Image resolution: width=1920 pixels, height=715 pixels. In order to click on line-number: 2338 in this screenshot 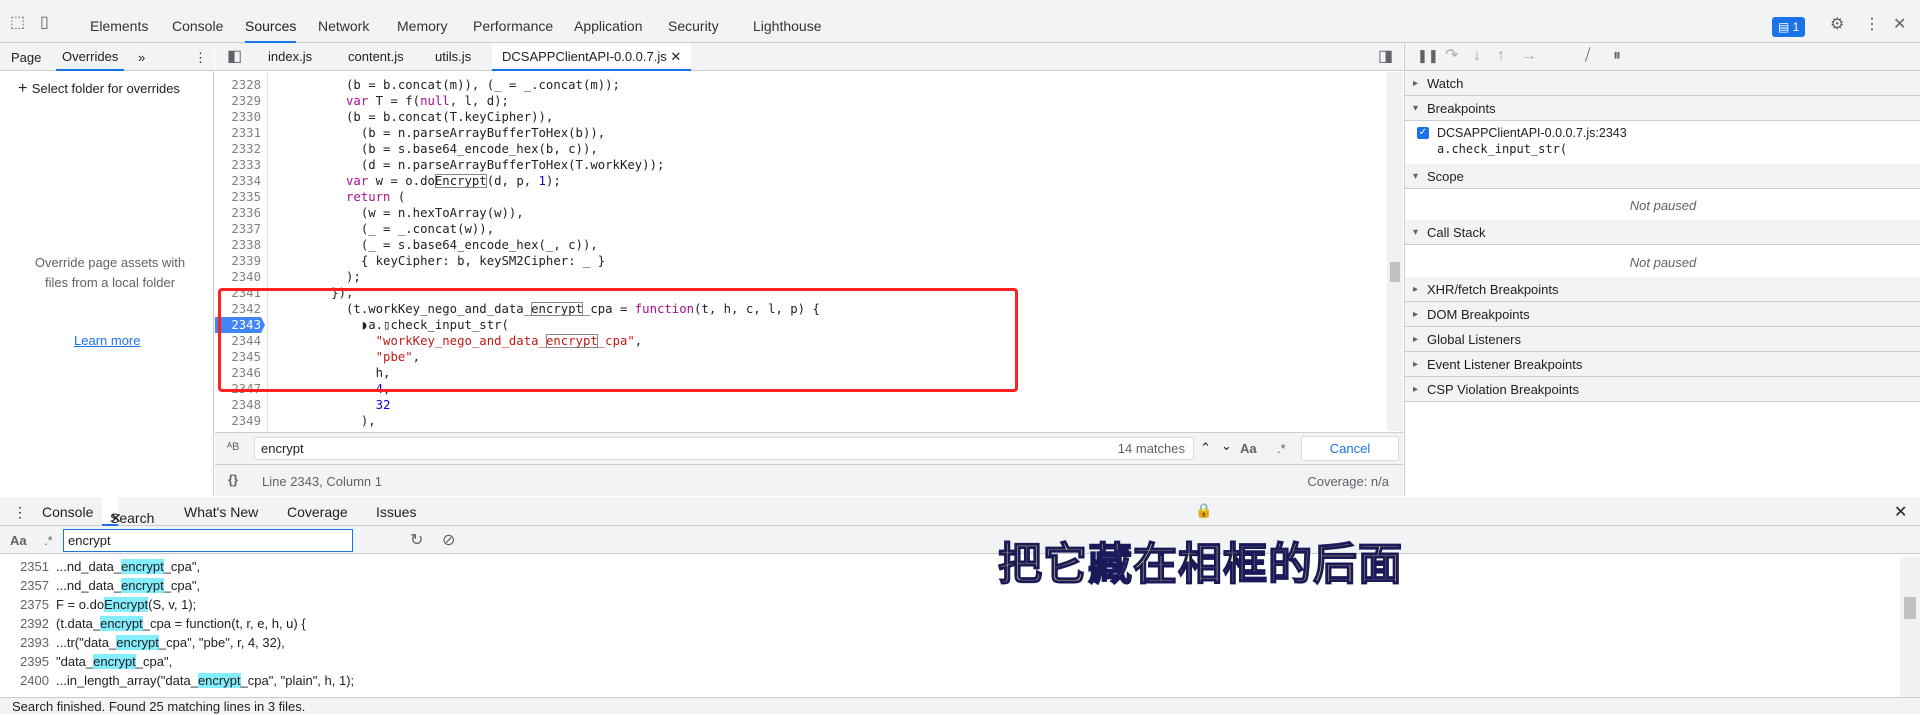, I will do `click(238, 245)`.